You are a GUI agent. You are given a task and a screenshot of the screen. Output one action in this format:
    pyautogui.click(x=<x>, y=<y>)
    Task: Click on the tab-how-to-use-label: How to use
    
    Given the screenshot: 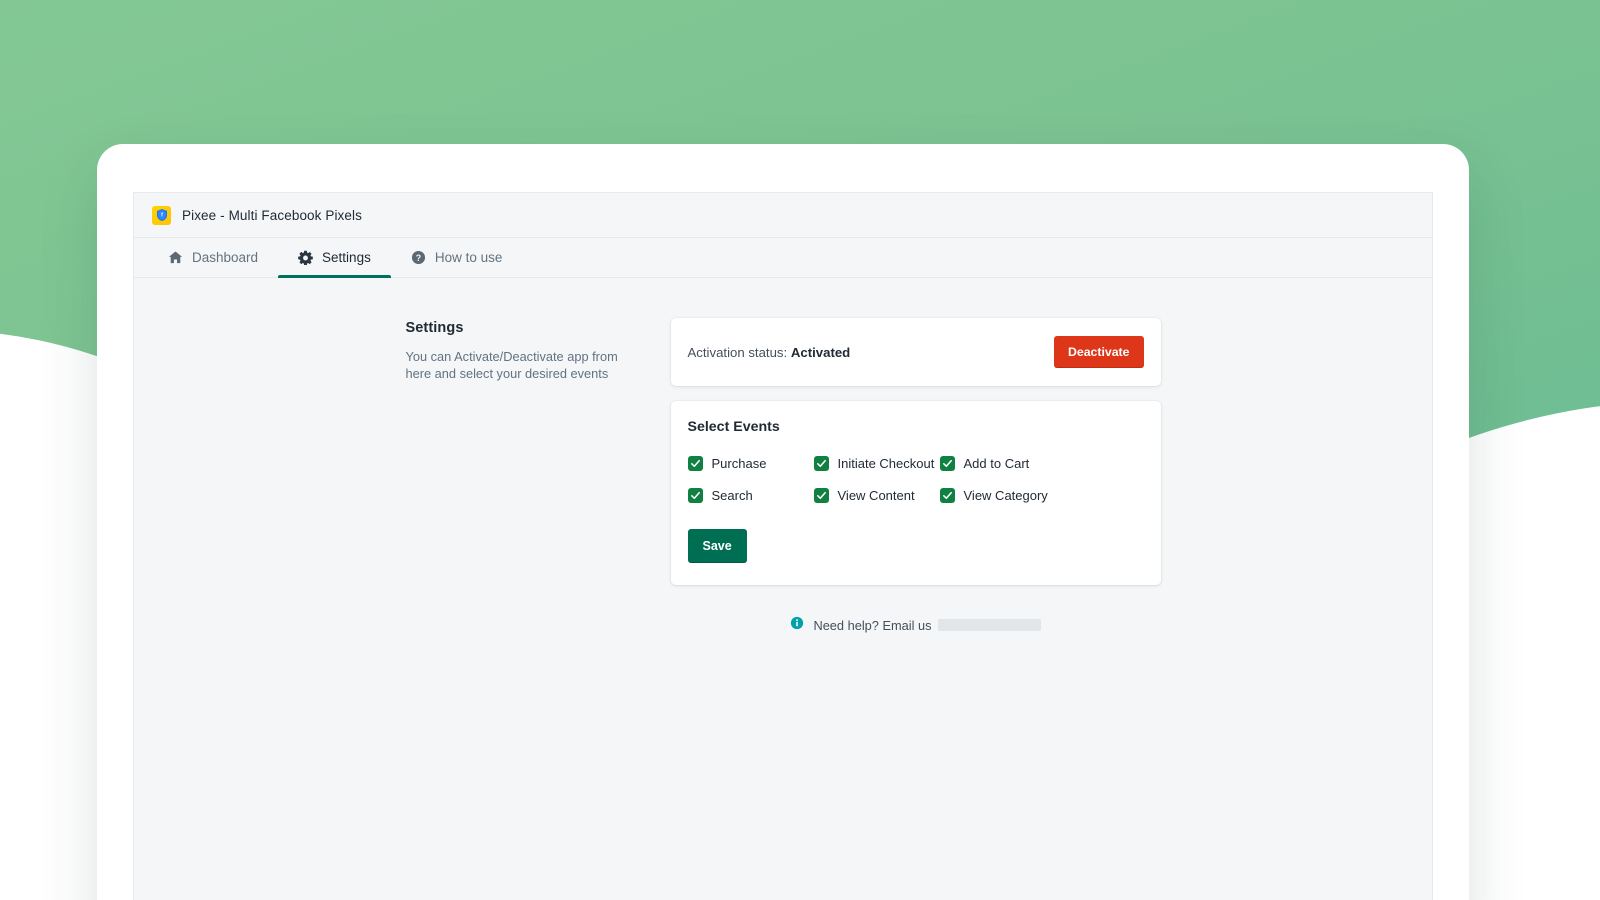 What is the action you would take?
    pyautogui.click(x=468, y=257)
    